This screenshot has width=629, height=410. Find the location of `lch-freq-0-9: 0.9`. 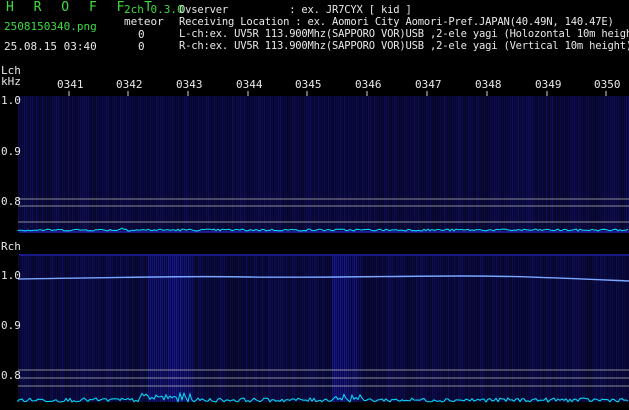

lch-freq-0-9: 0.9 is located at coordinates (11, 151).